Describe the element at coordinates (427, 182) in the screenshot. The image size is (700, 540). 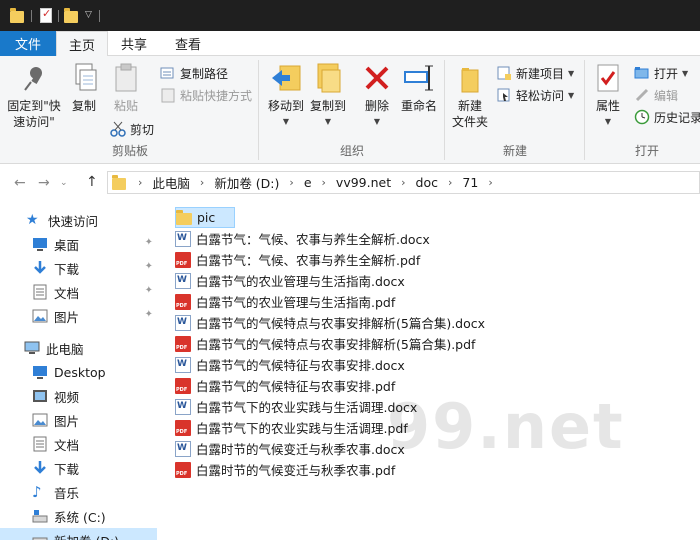
I see `breadcrumb-doc: doc` at that location.